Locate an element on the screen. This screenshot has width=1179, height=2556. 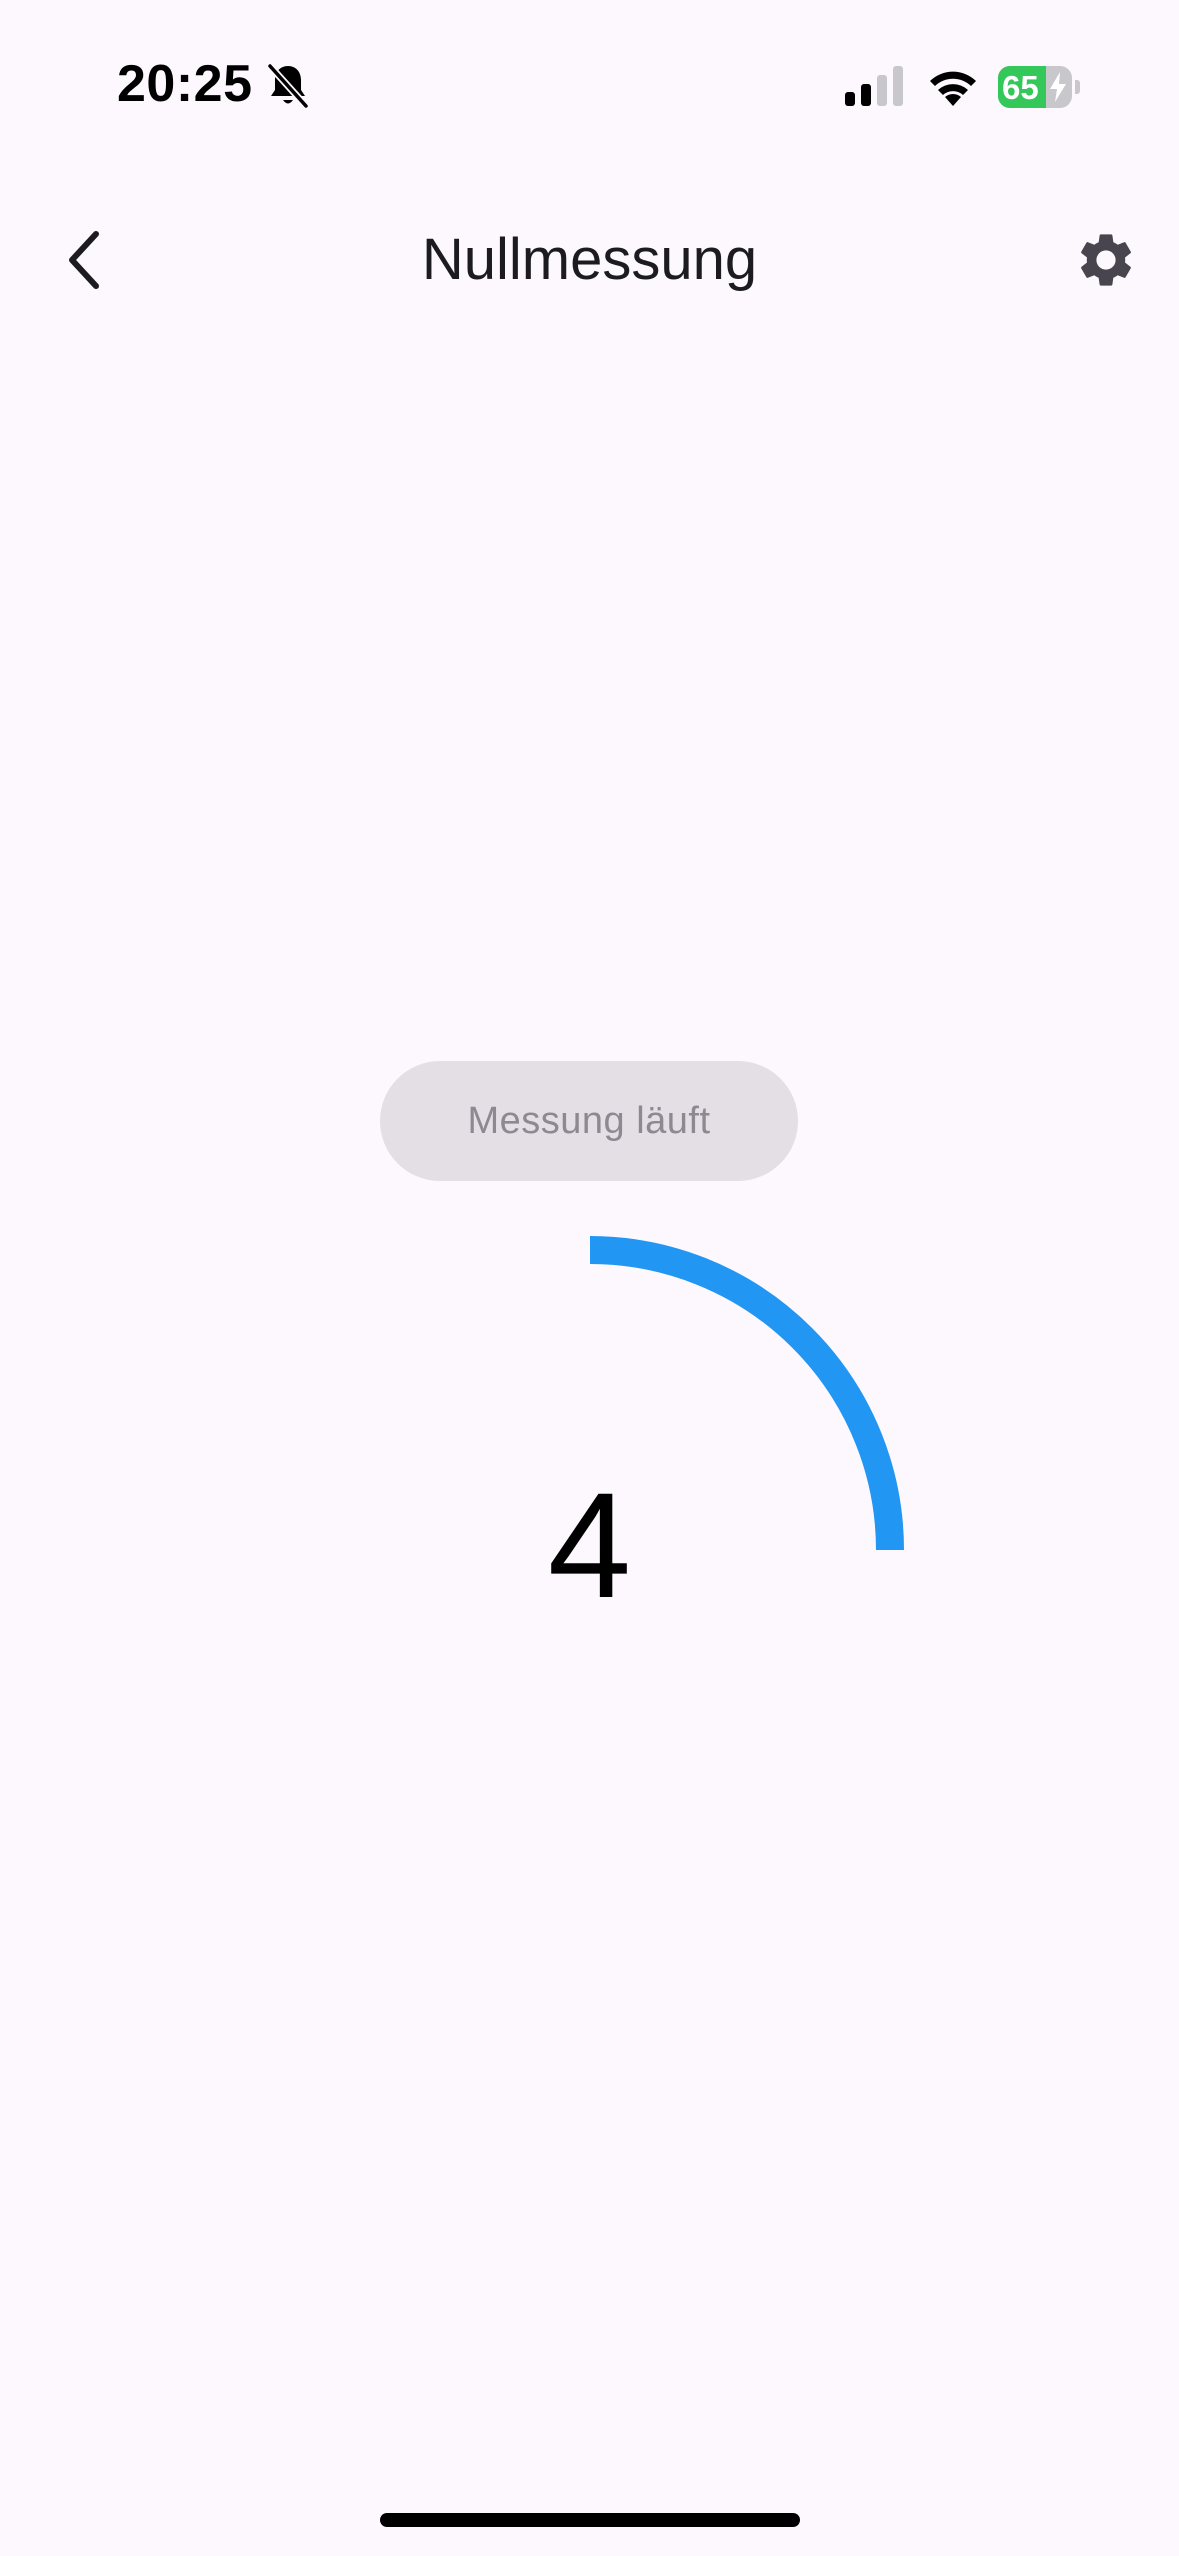
cellular-signal-icon is located at coordinates (874, 86).